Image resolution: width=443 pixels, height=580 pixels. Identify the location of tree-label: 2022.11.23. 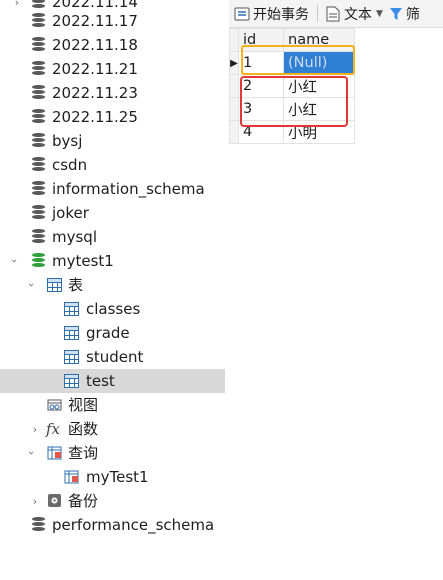
(95, 93).